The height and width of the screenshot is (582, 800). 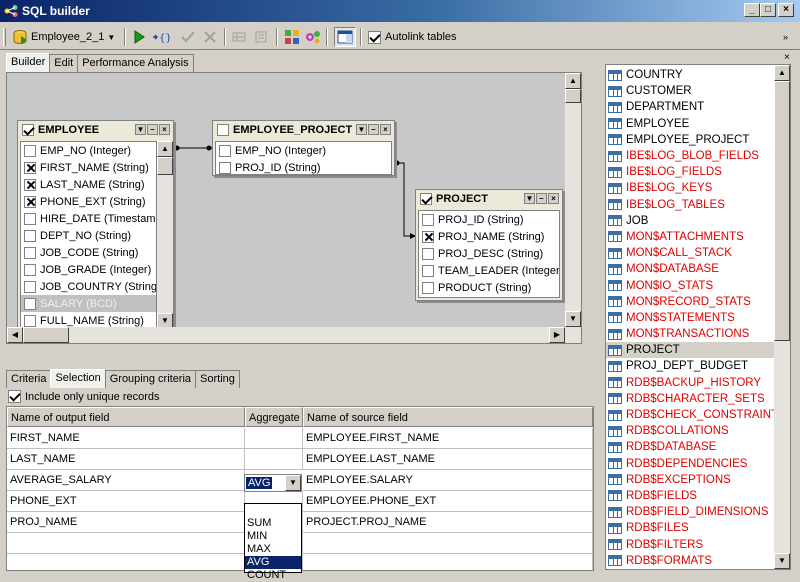 What do you see at coordinates (690, 350) in the screenshot?
I see `table-list-item: PROJECT` at bounding box center [690, 350].